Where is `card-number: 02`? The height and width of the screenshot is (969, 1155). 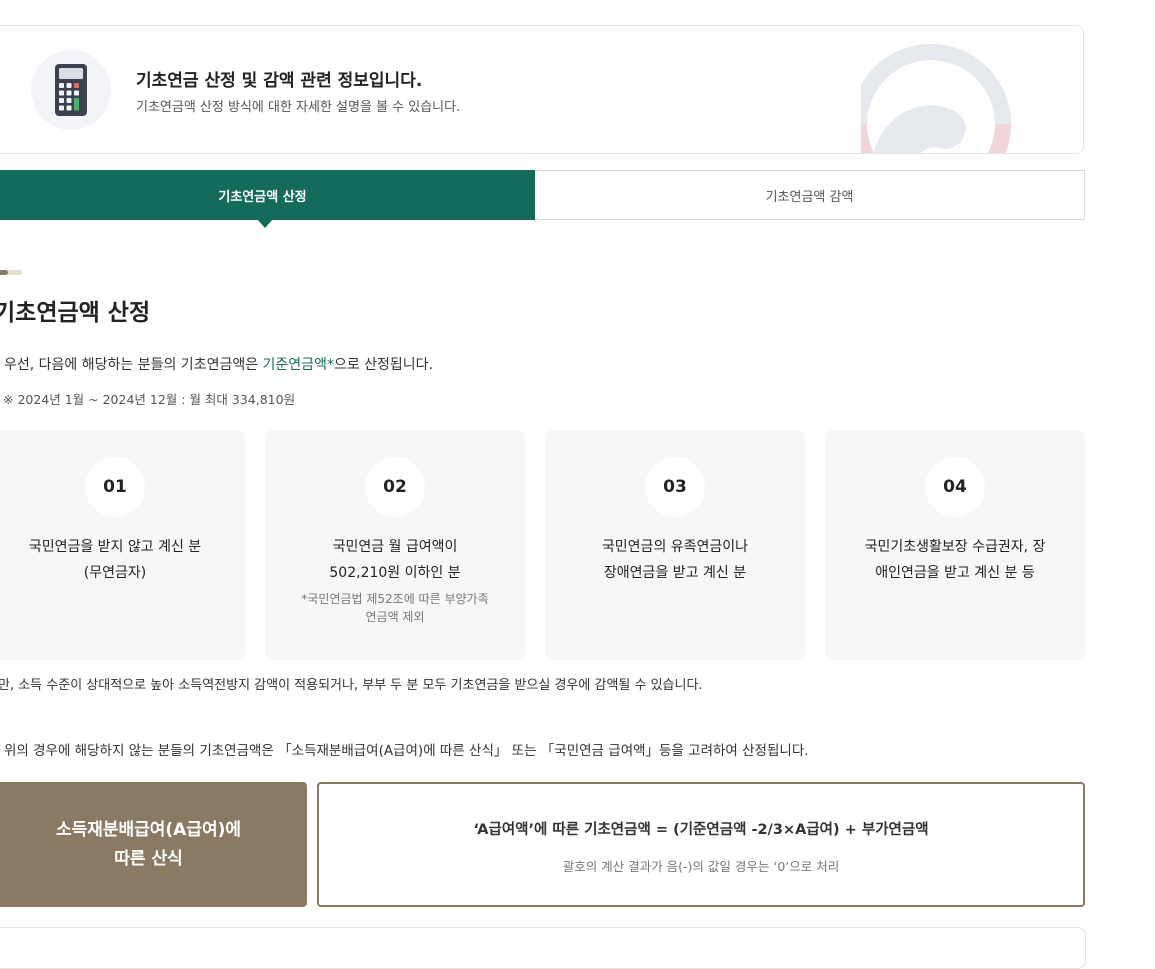 card-number: 02 is located at coordinates (395, 487).